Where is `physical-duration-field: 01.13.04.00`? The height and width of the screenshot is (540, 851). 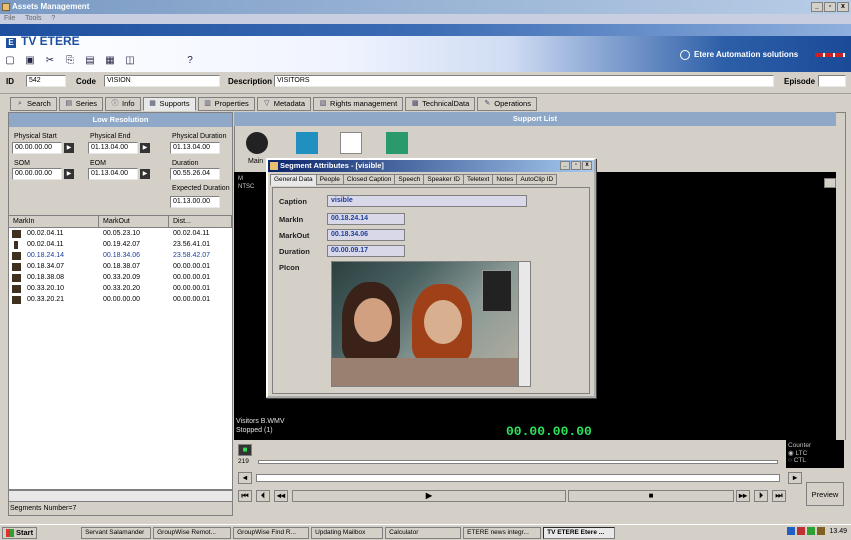 physical-duration-field: 01.13.04.00 is located at coordinates (195, 148).